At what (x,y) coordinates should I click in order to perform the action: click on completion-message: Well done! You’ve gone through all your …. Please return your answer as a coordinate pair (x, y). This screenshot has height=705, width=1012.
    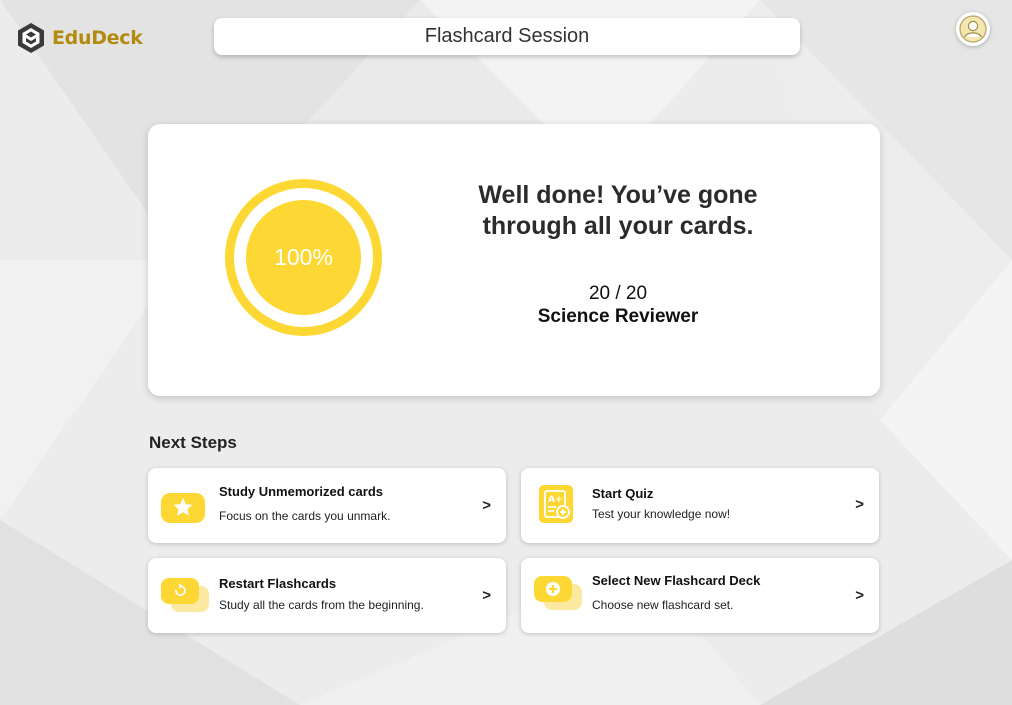
    Looking at the image, I should click on (618, 210).